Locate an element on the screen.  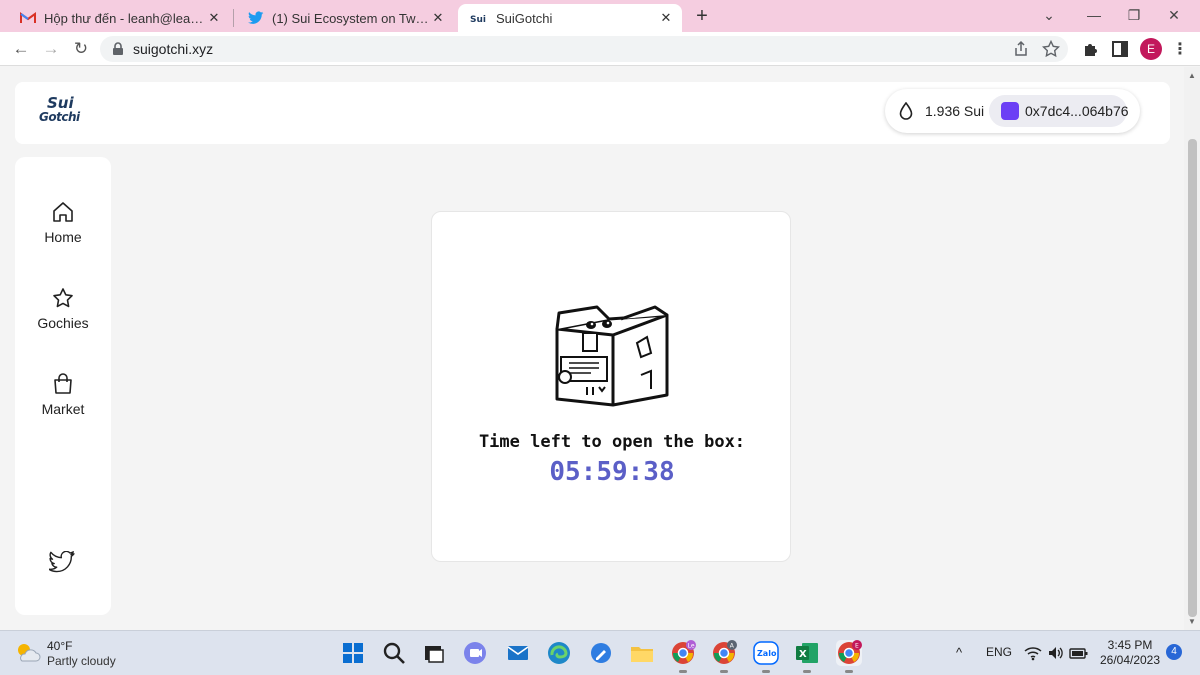
chrome-icon: A is located at coordinates (725, 652).